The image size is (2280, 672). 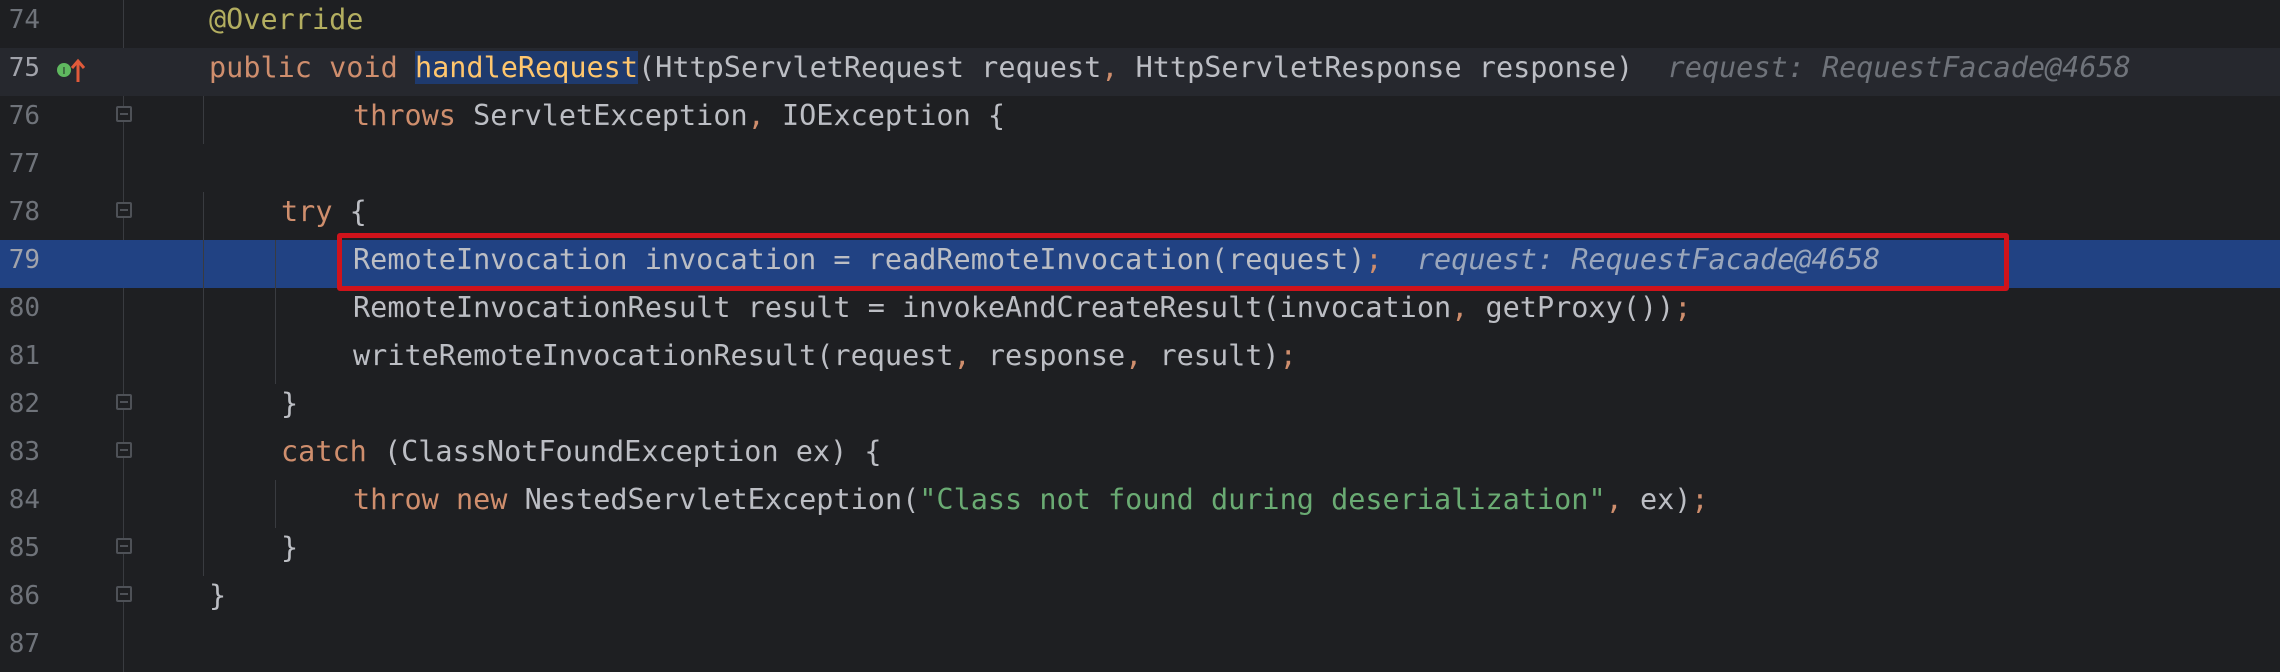 I want to click on code-line-86: 86 }, so click(x=1140, y=600).